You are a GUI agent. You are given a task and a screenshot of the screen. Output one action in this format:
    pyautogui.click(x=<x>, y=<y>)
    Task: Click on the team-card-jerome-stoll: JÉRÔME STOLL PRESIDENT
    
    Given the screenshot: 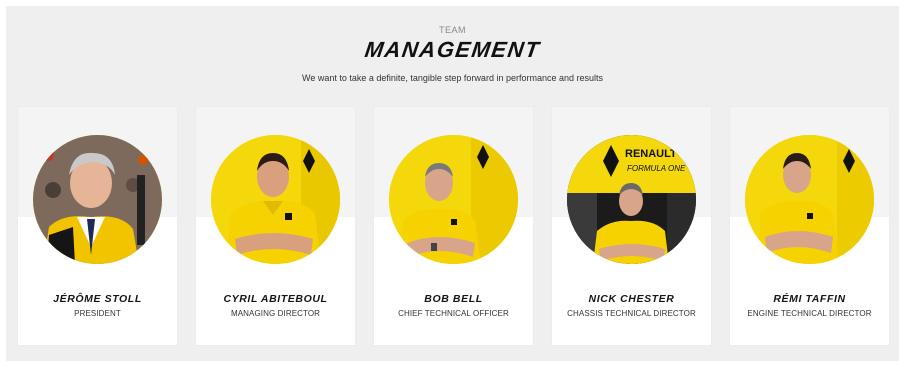 What is the action you would take?
    pyautogui.click(x=97, y=226)
    